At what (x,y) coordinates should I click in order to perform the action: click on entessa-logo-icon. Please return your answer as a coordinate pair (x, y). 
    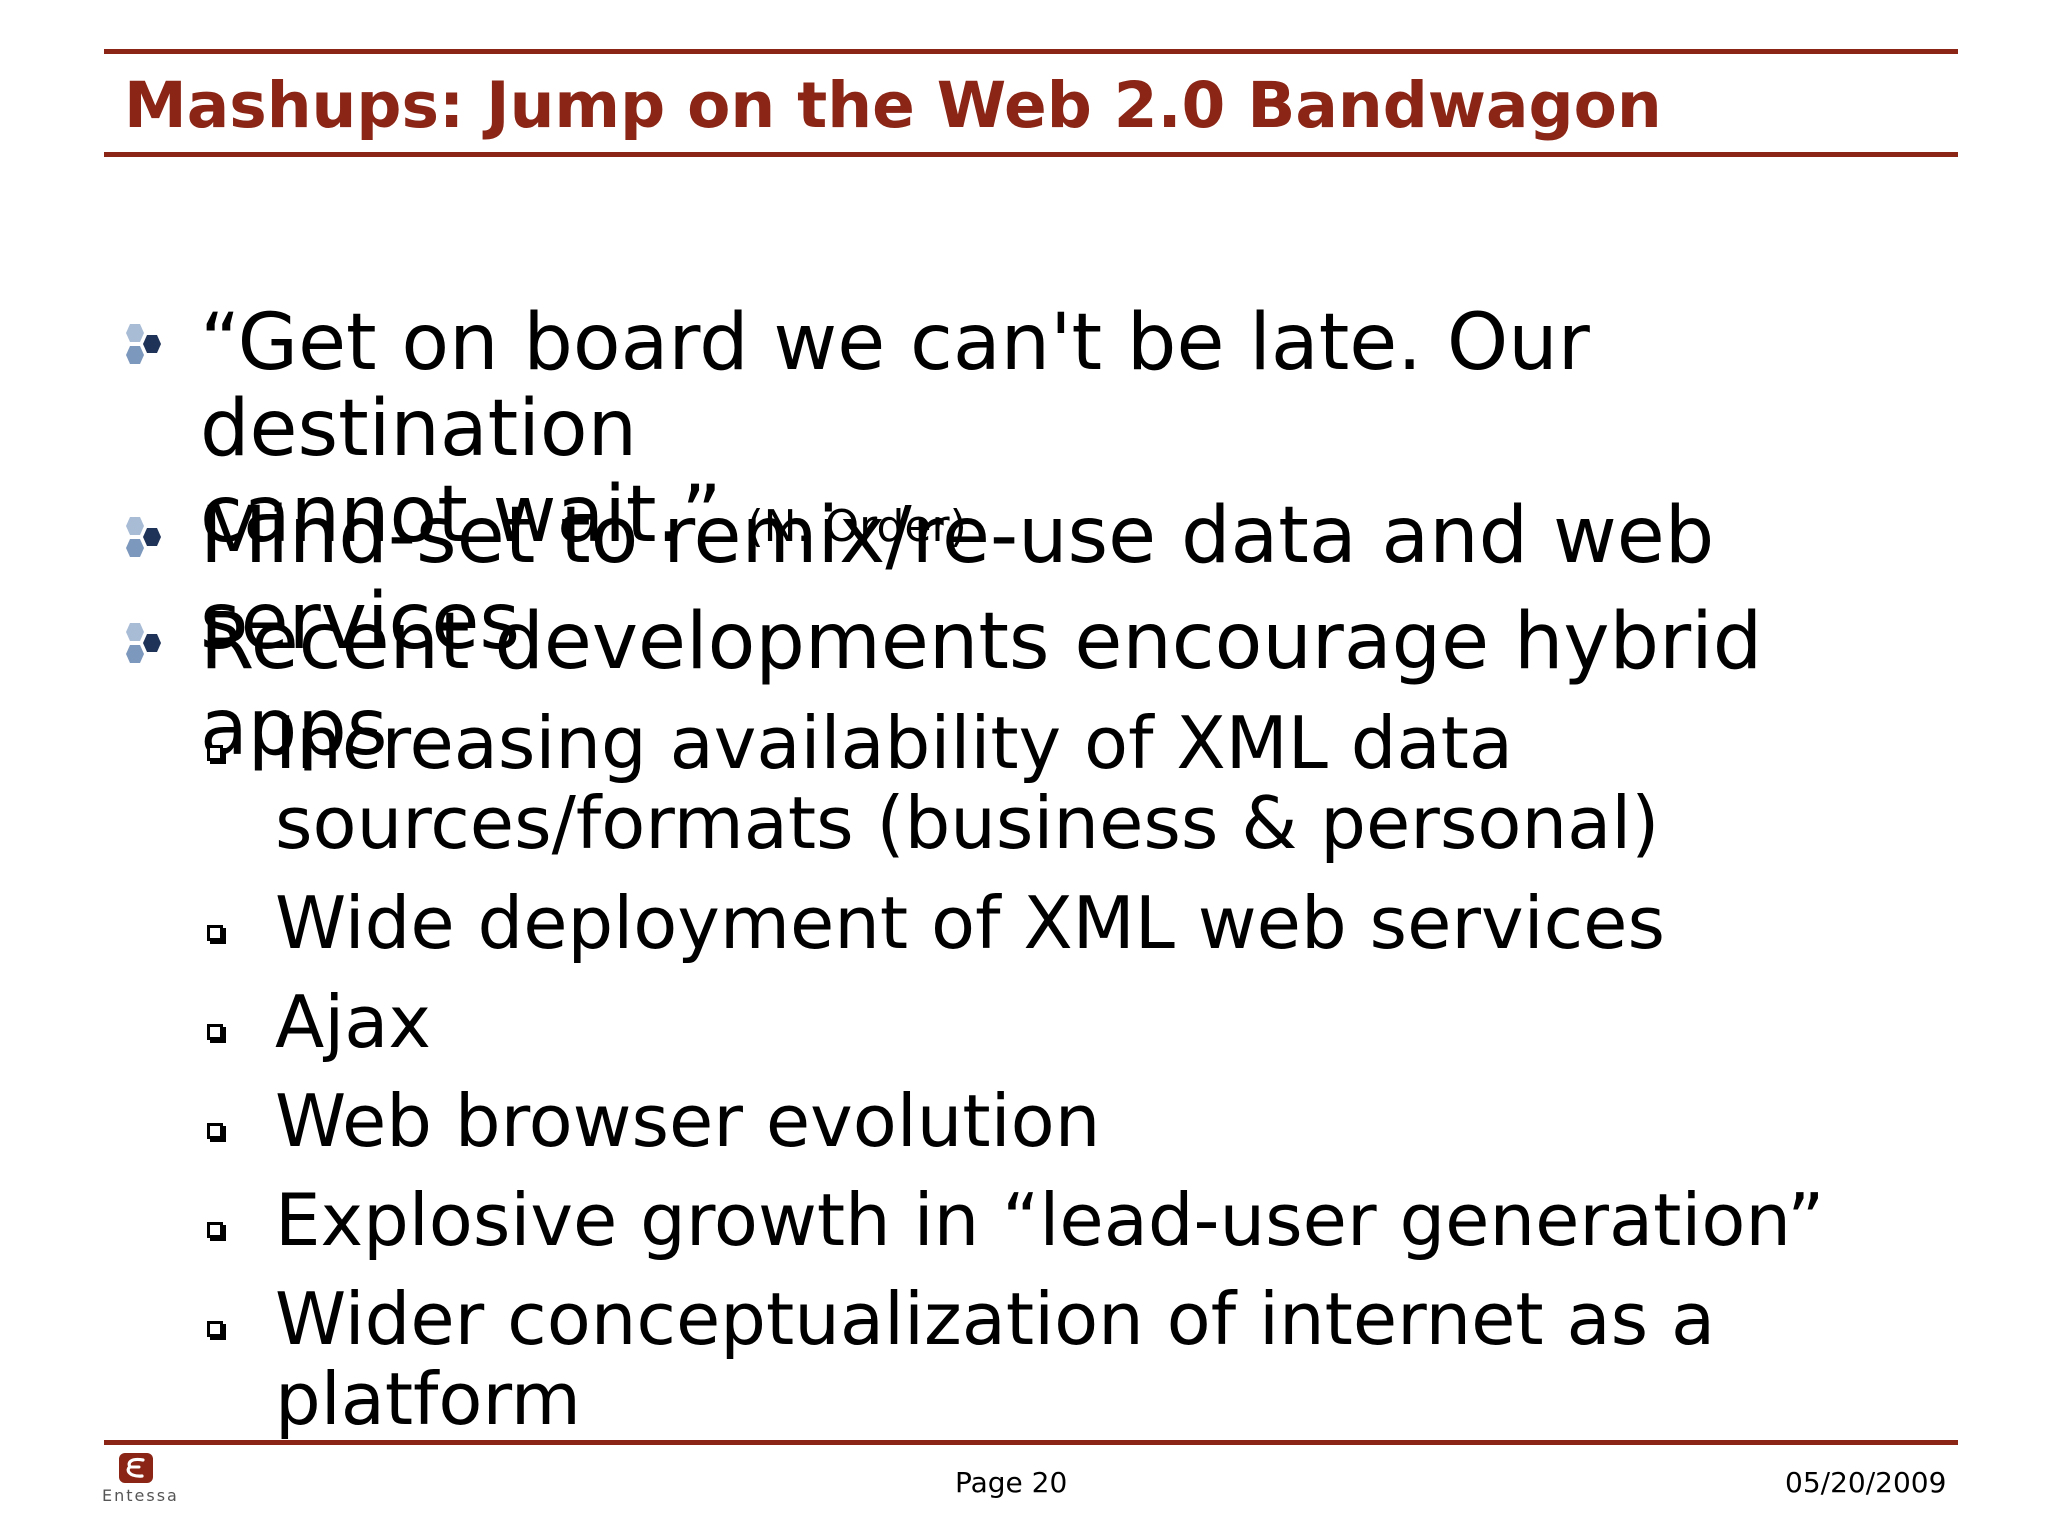
    Looking at the image, I should click on (136, 1468).